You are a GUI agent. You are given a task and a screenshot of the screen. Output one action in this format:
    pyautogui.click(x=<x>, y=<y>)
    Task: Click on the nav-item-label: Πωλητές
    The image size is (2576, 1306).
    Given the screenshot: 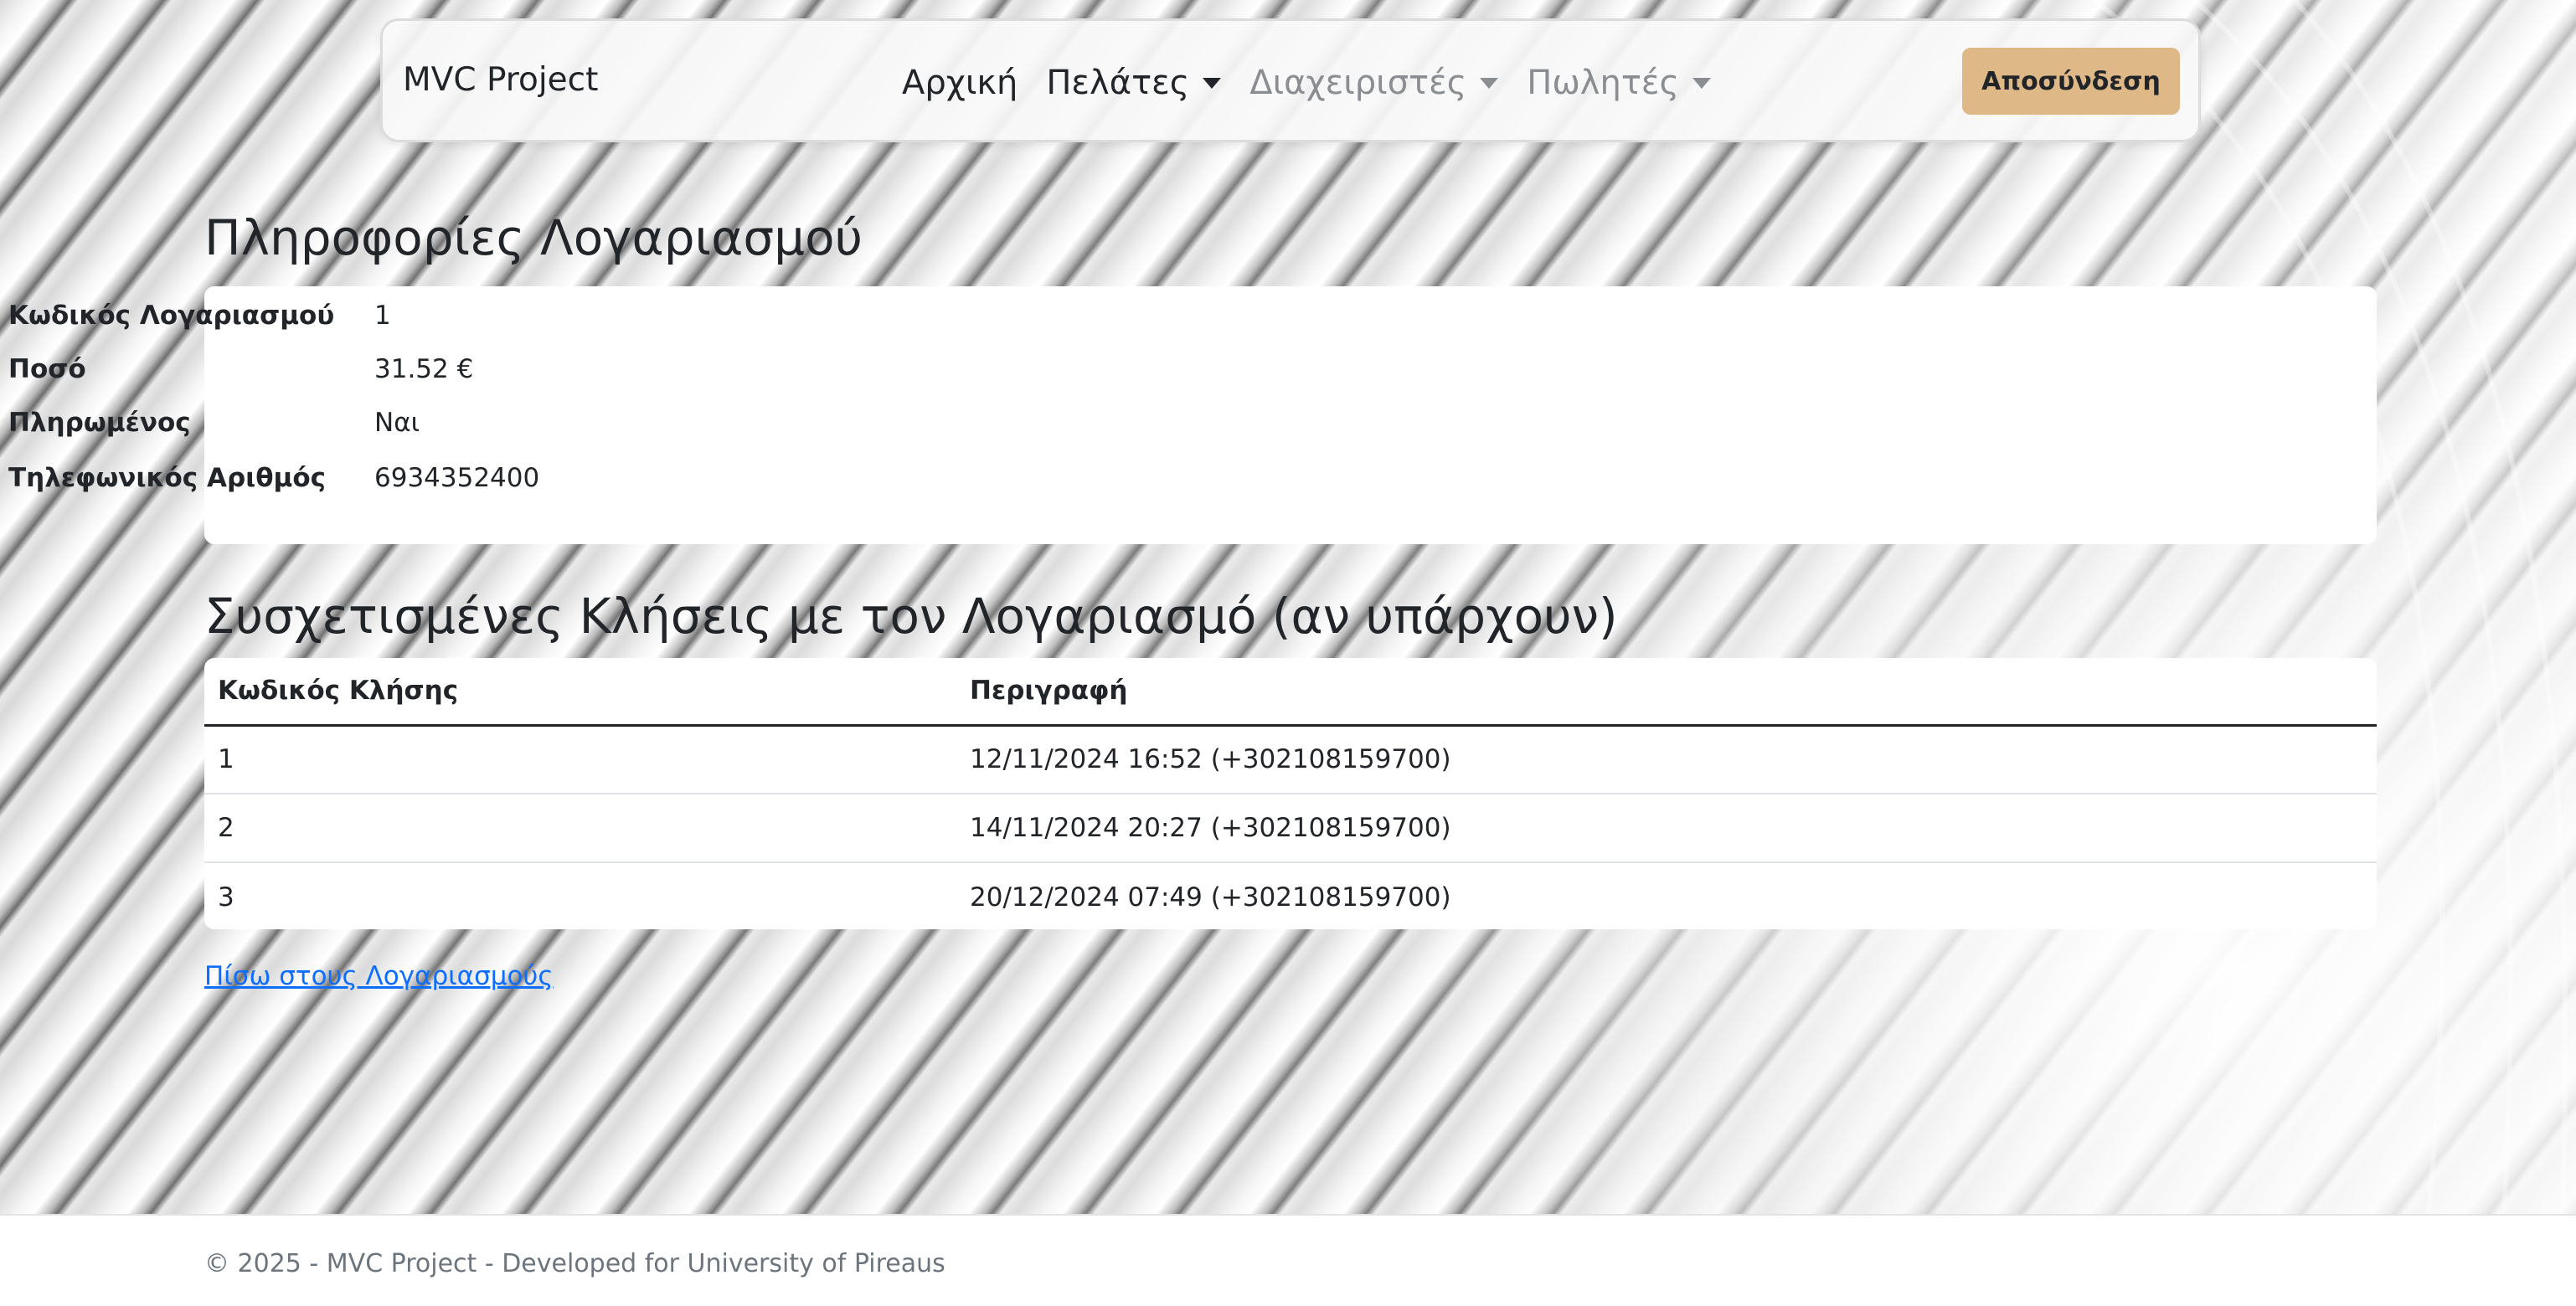 What is the action you would take?
    pyautogui.click(x=1603, y=83)
    